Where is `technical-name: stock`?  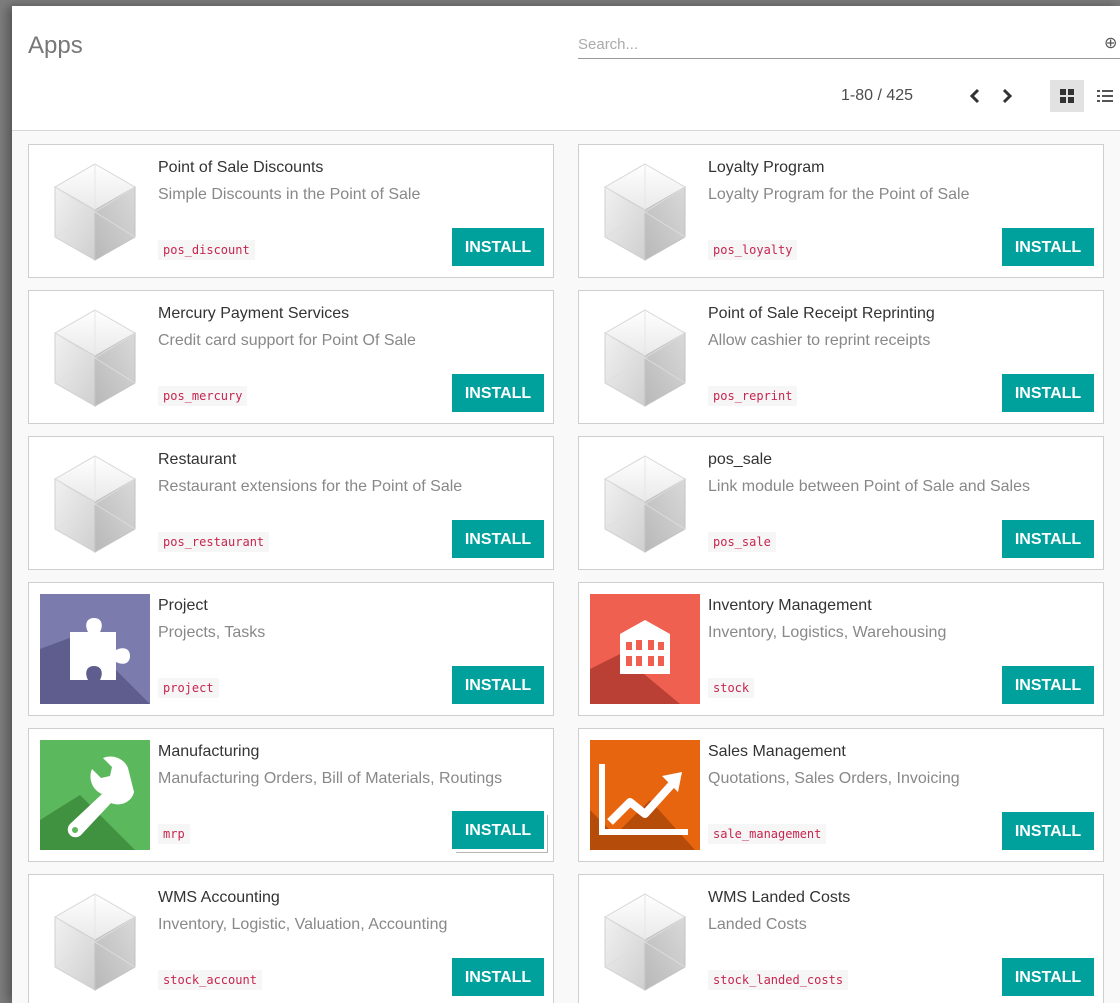
technical-name: stock is located at coordinates (731, 688).